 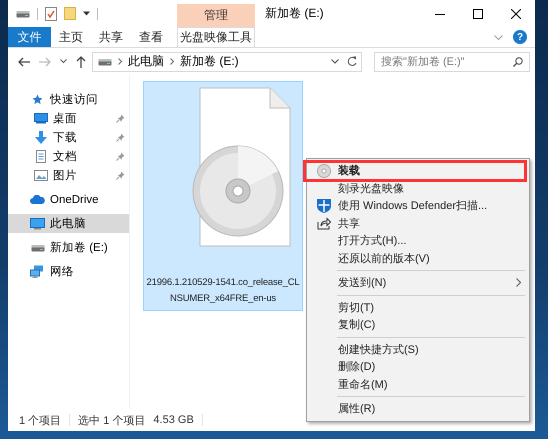 What do you see at coordinates (209, 61) in the screenshot?
I see `breadcrumb: 新加卷 (E:)` at bounding box center [209, 61].